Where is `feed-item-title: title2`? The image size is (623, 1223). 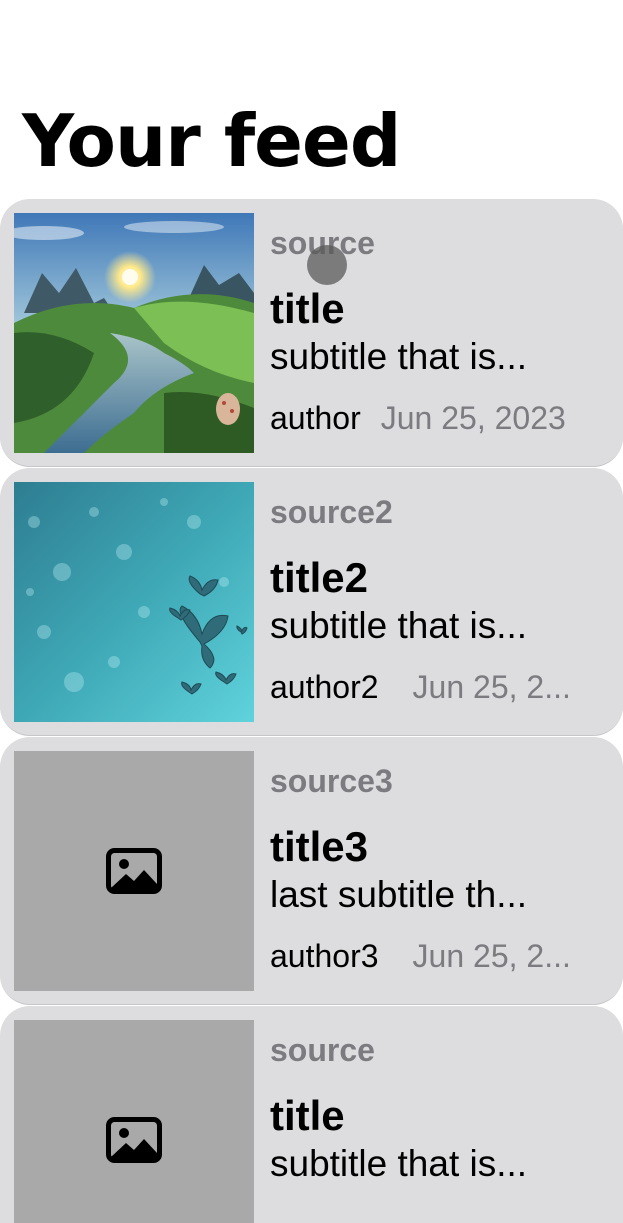 feed-item-title: title2 is located at coordinates (319, 577).